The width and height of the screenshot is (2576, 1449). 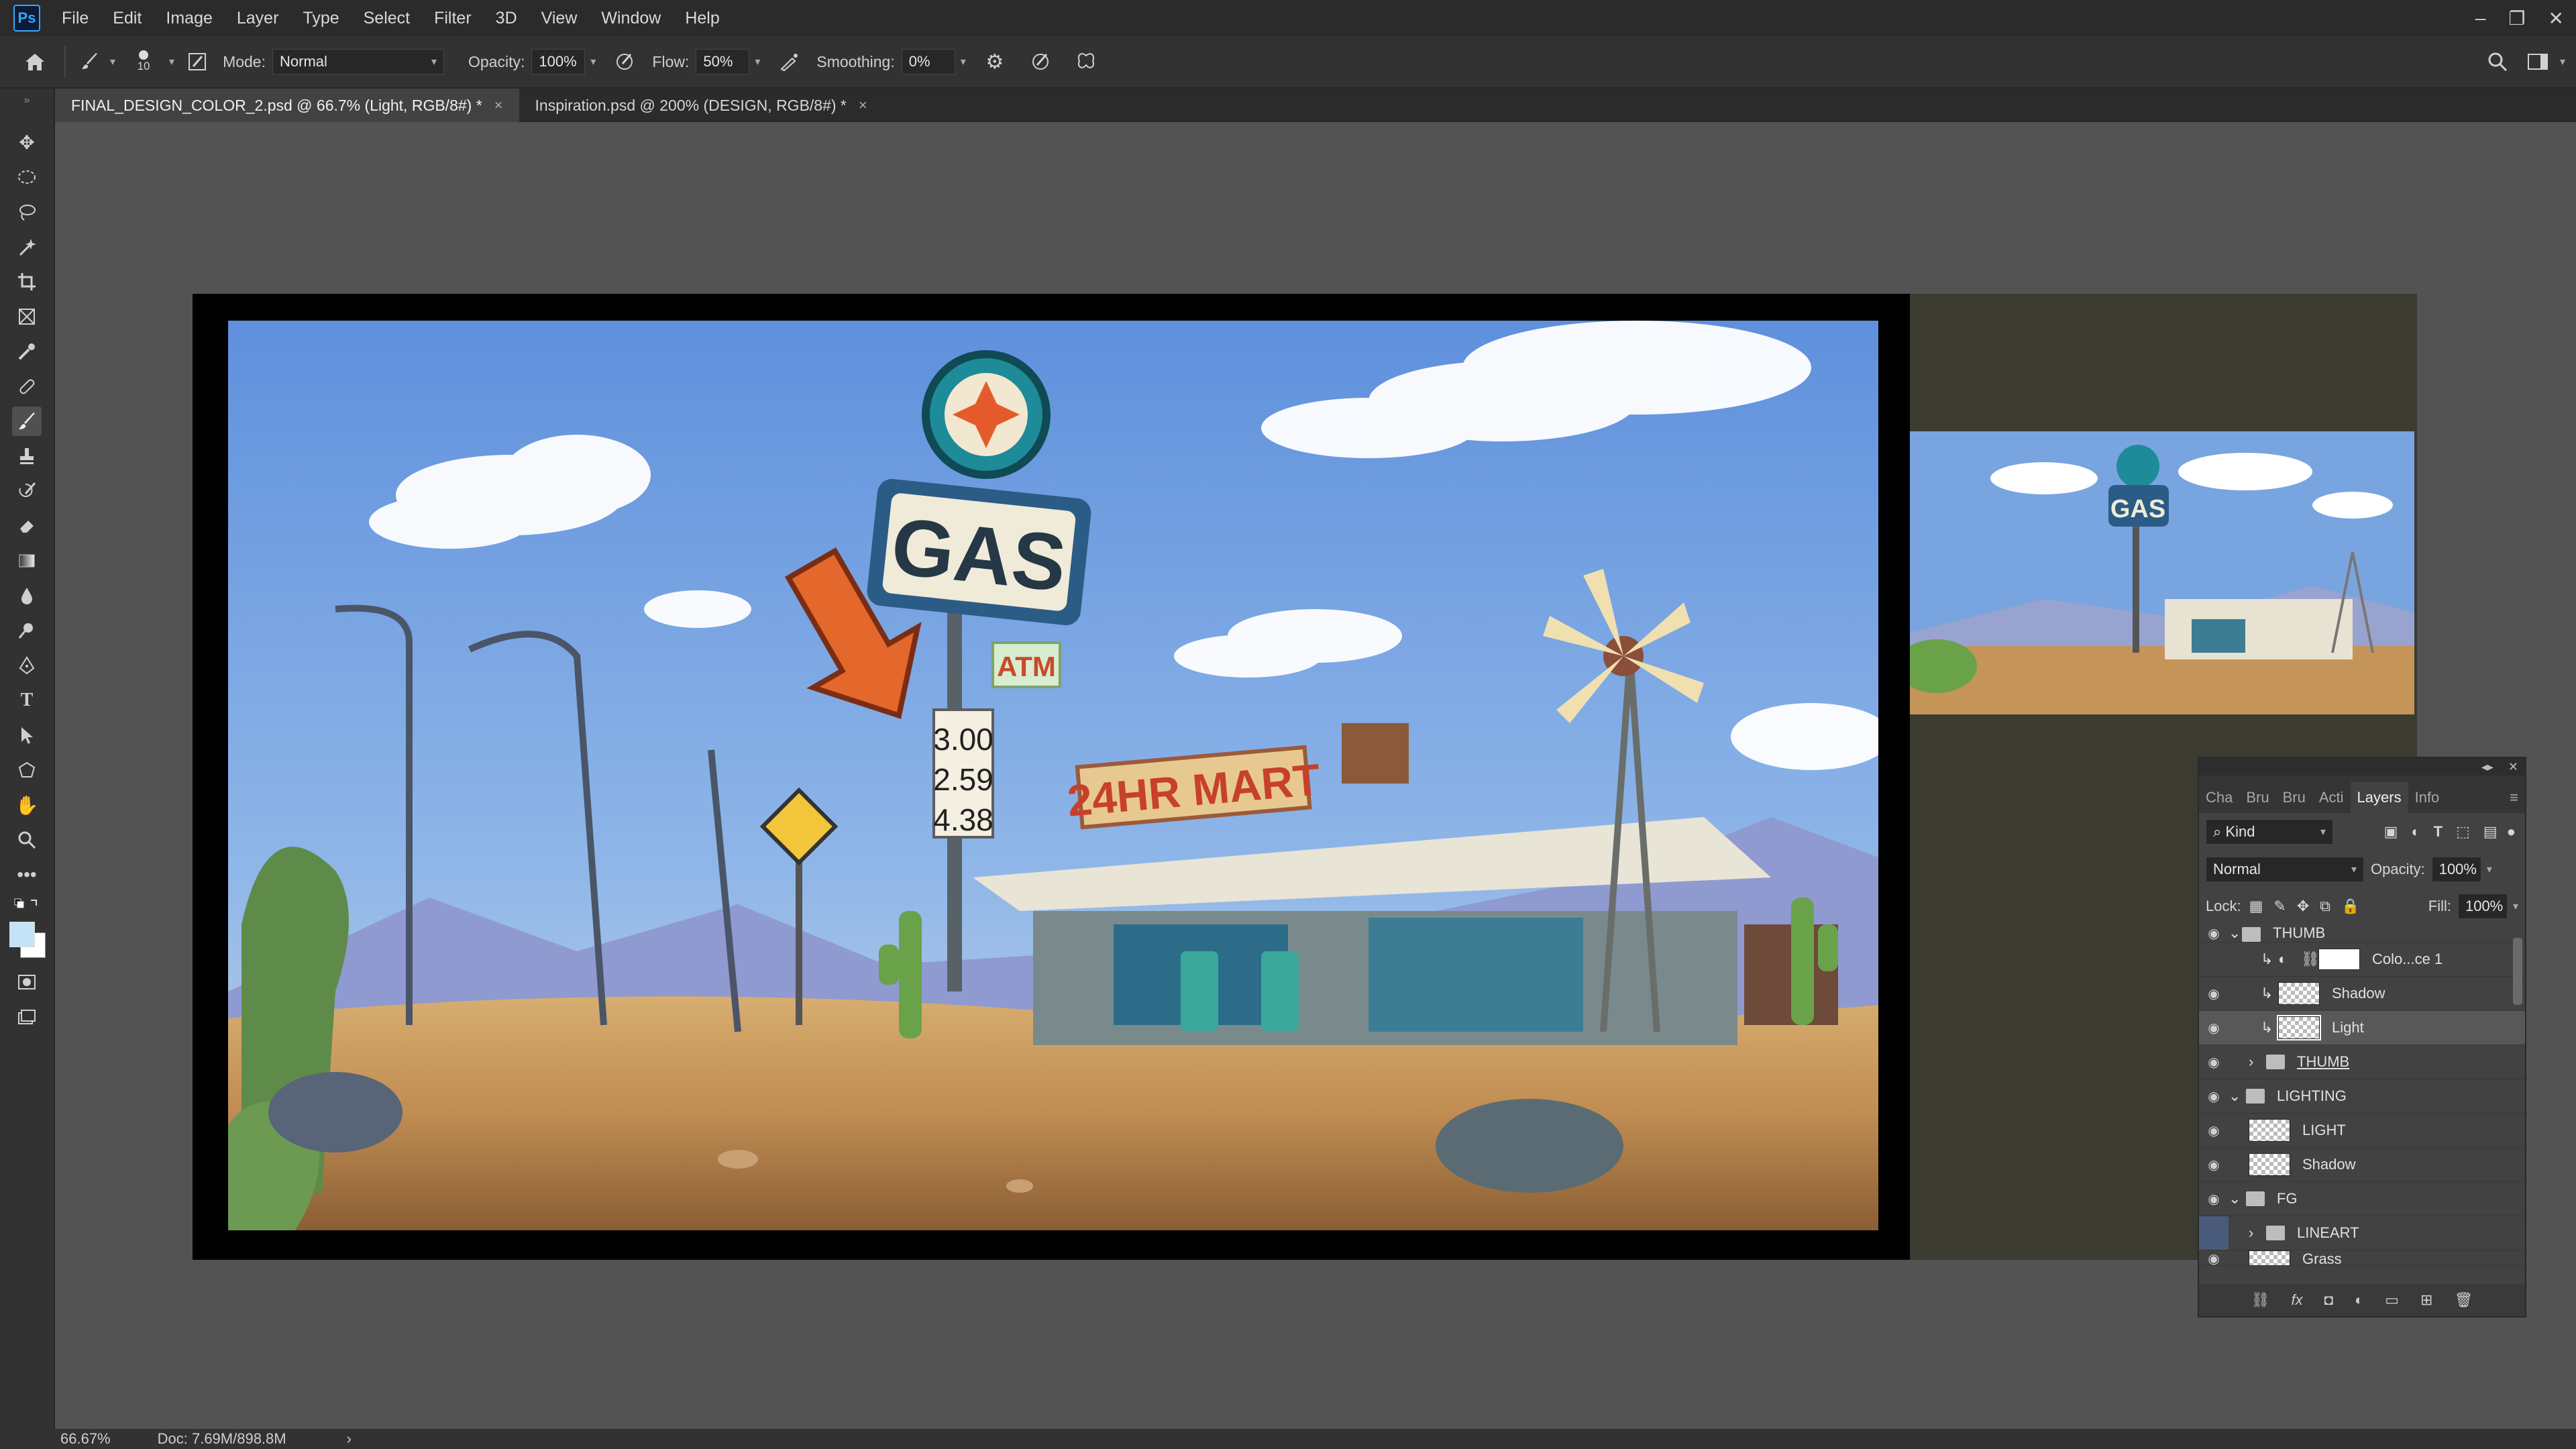 I want to click on filter-adjustment-icon: ◐, so click(x=2415, y=832).